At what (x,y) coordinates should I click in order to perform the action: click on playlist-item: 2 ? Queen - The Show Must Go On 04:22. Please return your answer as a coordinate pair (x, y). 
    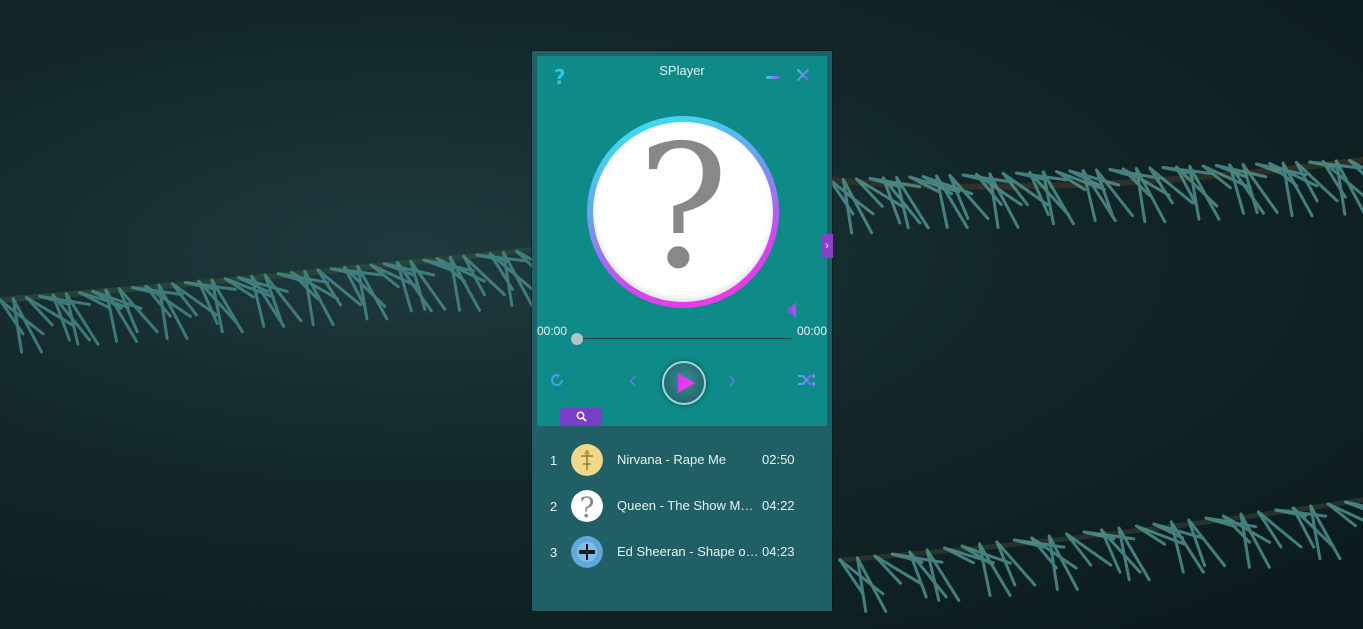
    Looking at the image, I should click on (682, 506).